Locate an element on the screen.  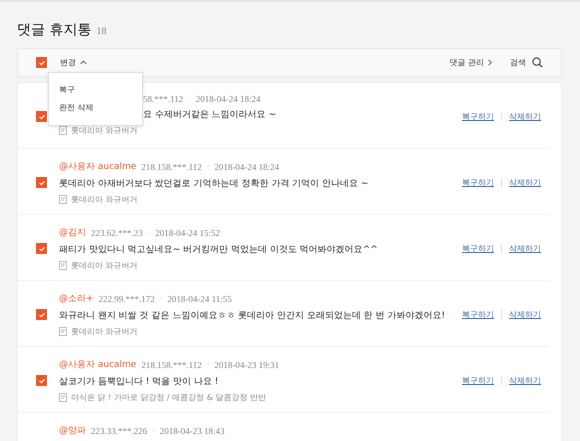
comment-date: 2018-04-23 18:43 is located at coordinates (192, 431).